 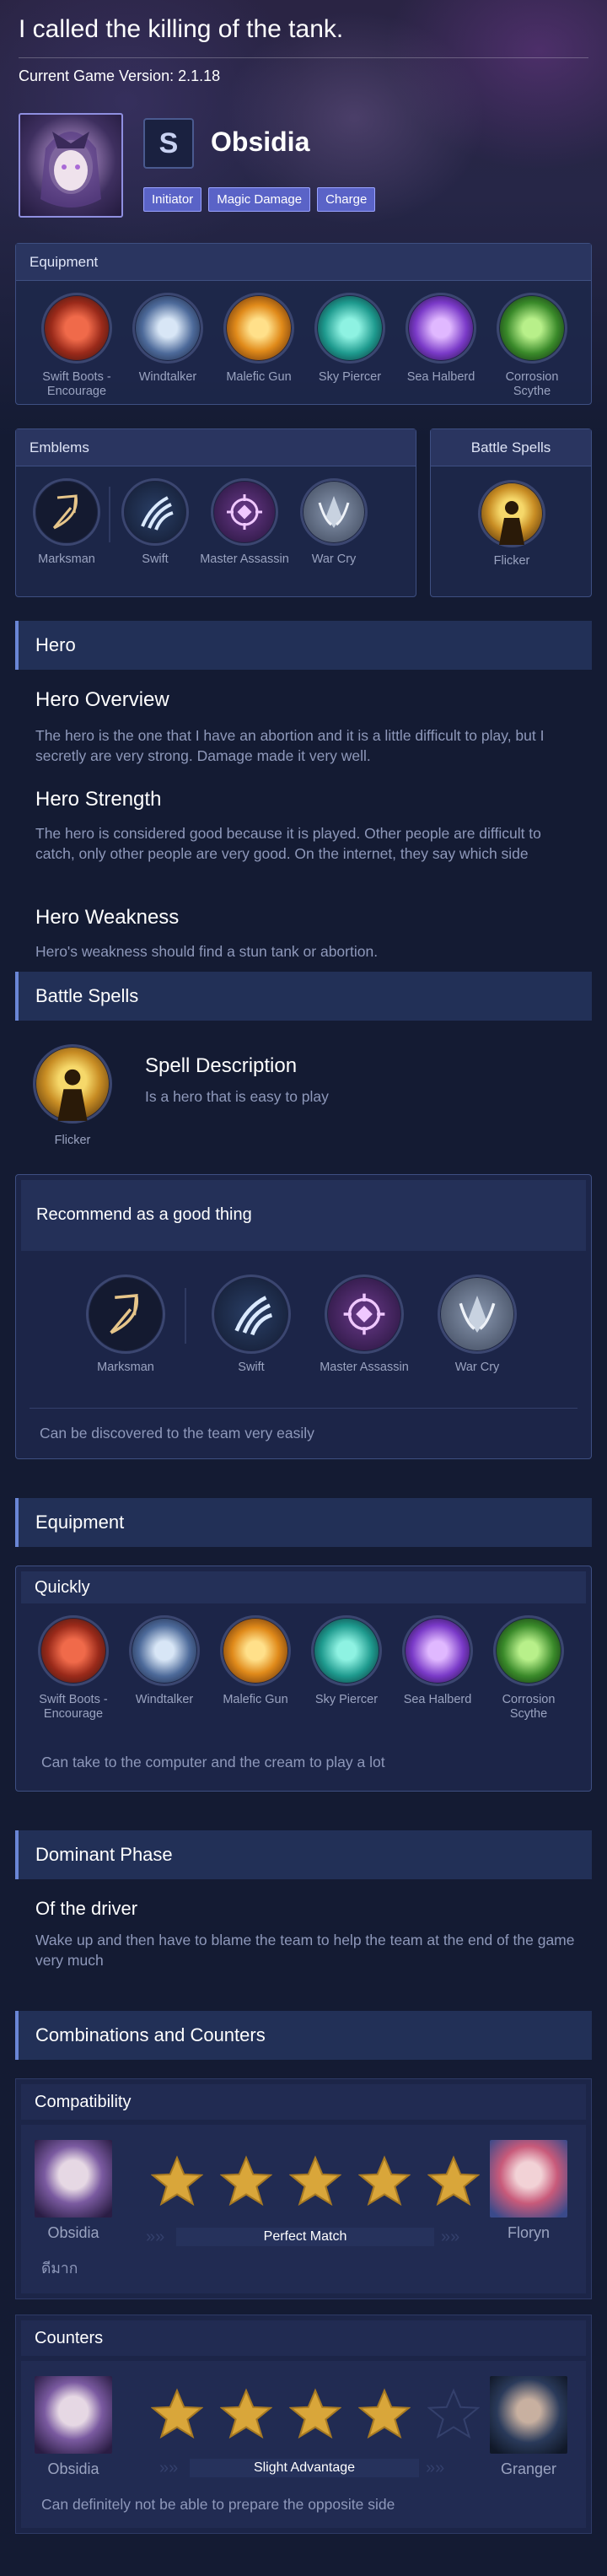 What do you see at coordinates (71, 165) in the screenshot?
I see `hero-portrait` at bounding box center [71, 165].